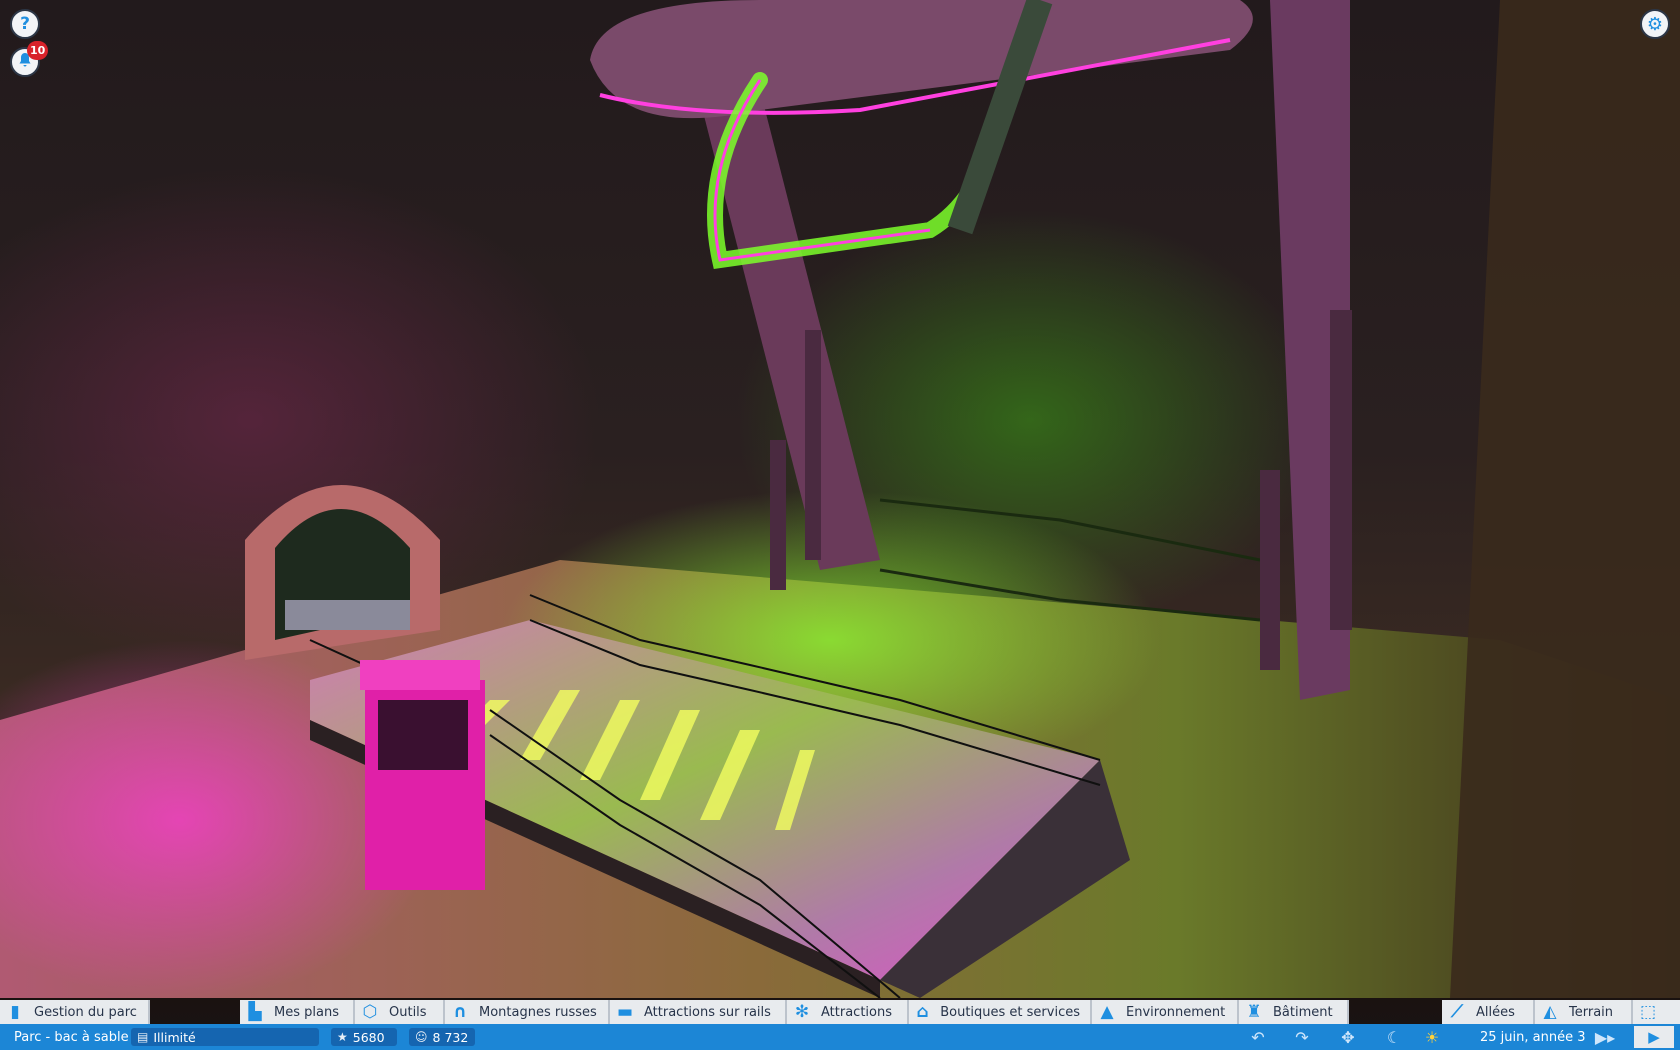  Describe the element at coordinates (442, 1037) in the screenshot. I see `guest-count-display: ☺ 8 732` at that location.